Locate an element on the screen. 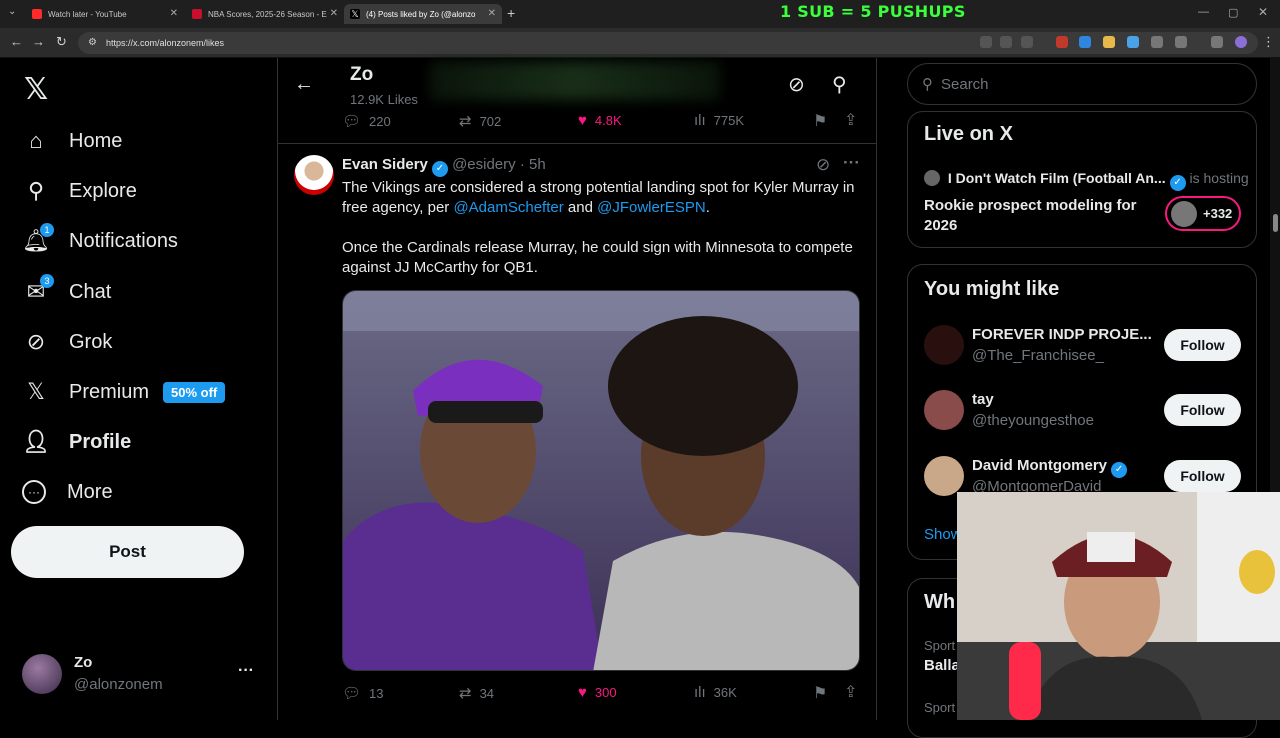  account-handle: @alonzonem is located at coordinates (118, 684).